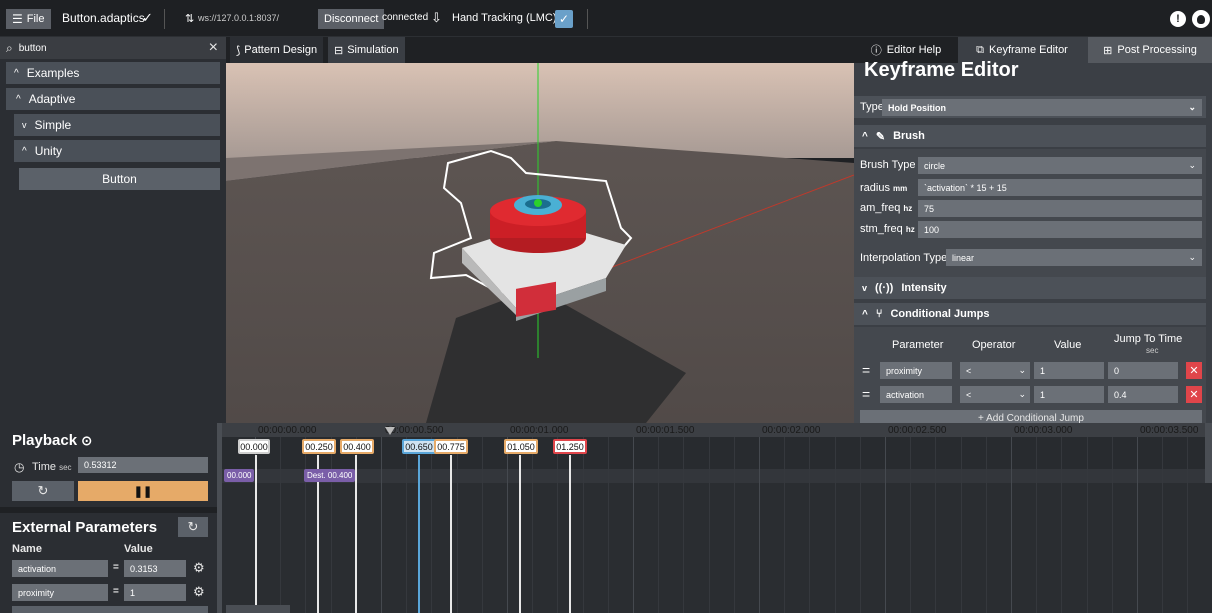 The image size is (1212, 613). What do you see at coordinates (113, 73) in the screenshot?
I see `tree-item-examples: ^ Examples` at bounding box center [113, 73].